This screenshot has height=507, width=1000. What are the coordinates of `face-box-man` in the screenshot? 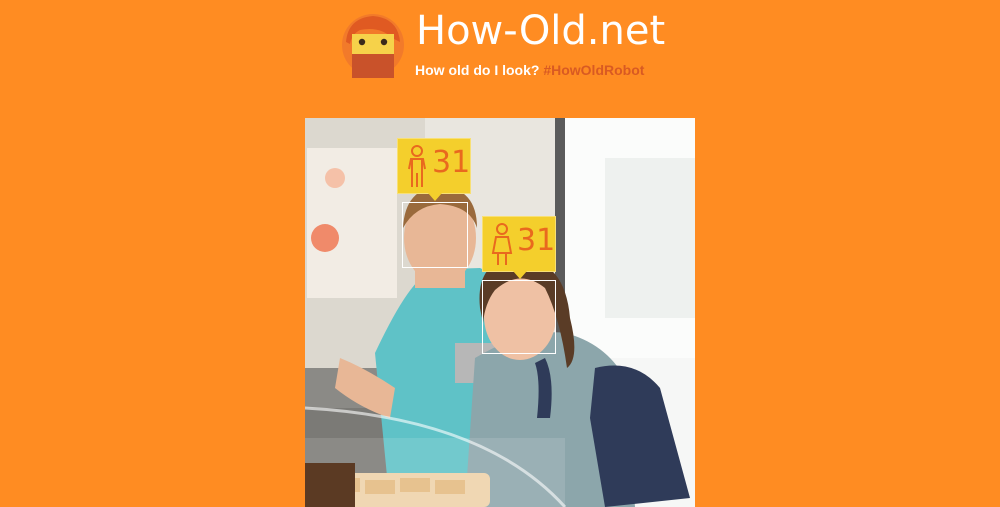 It's located at (435, 235).